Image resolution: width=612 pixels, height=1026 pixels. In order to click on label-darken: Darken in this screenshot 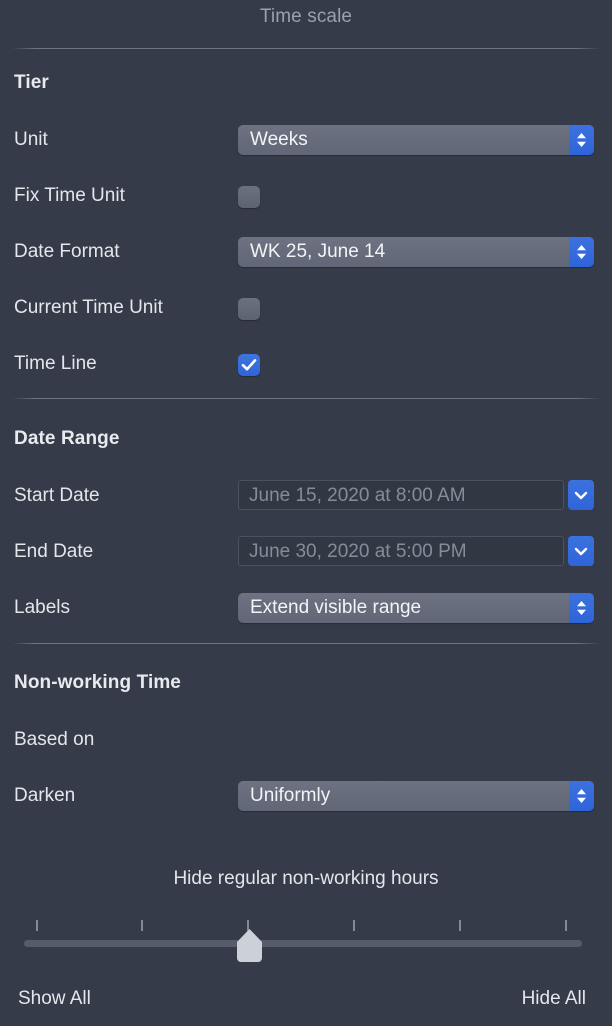, I will do `click(45, 795)`.